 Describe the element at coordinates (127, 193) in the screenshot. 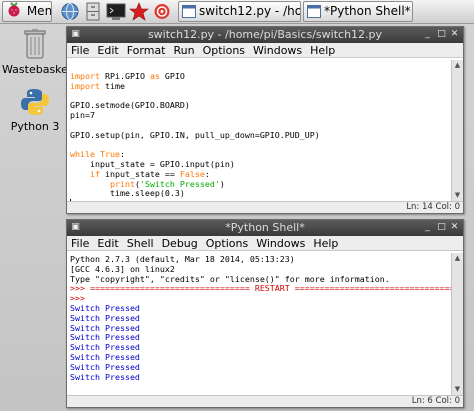

I see `code-line: time.sleep(0.3)` at that location.